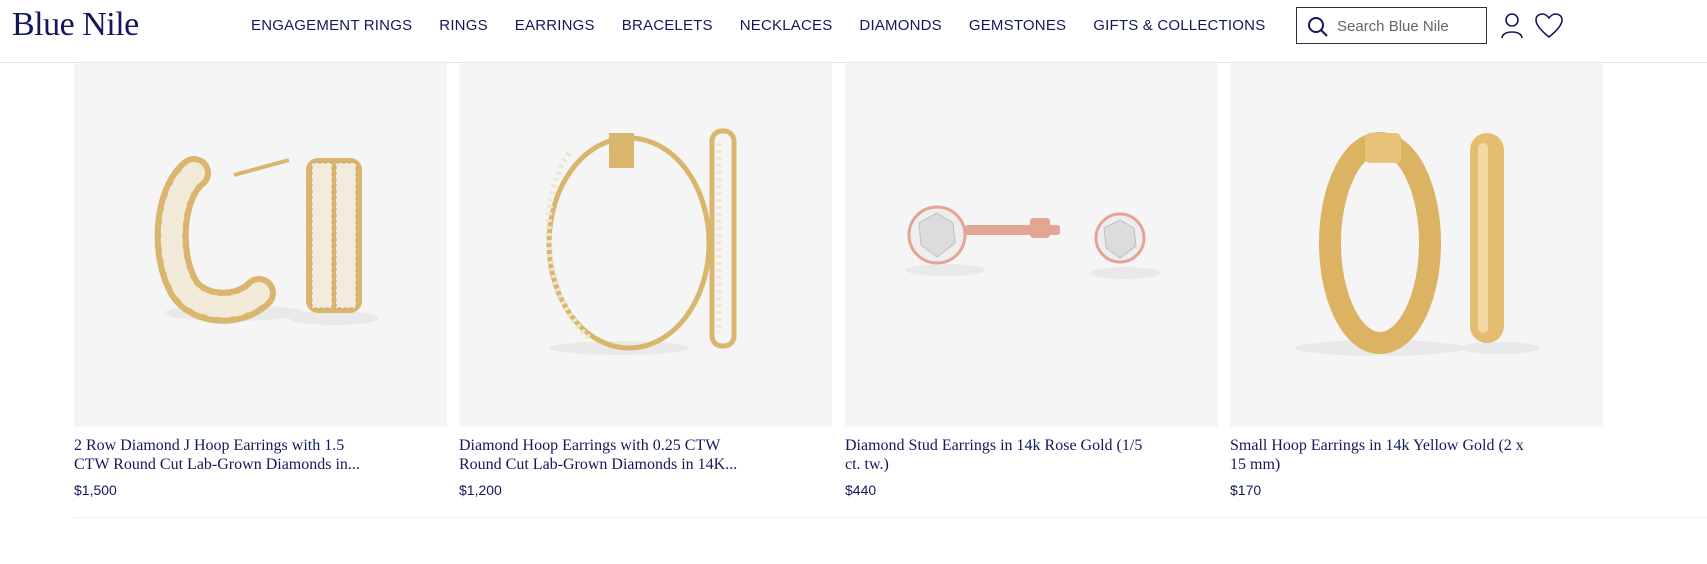  What do you see at coordinates (331, 25) in the screenshot?
I see `nav-engagement-rings: ENGAGEMENT RINGS` at bounding box center [331, 25].